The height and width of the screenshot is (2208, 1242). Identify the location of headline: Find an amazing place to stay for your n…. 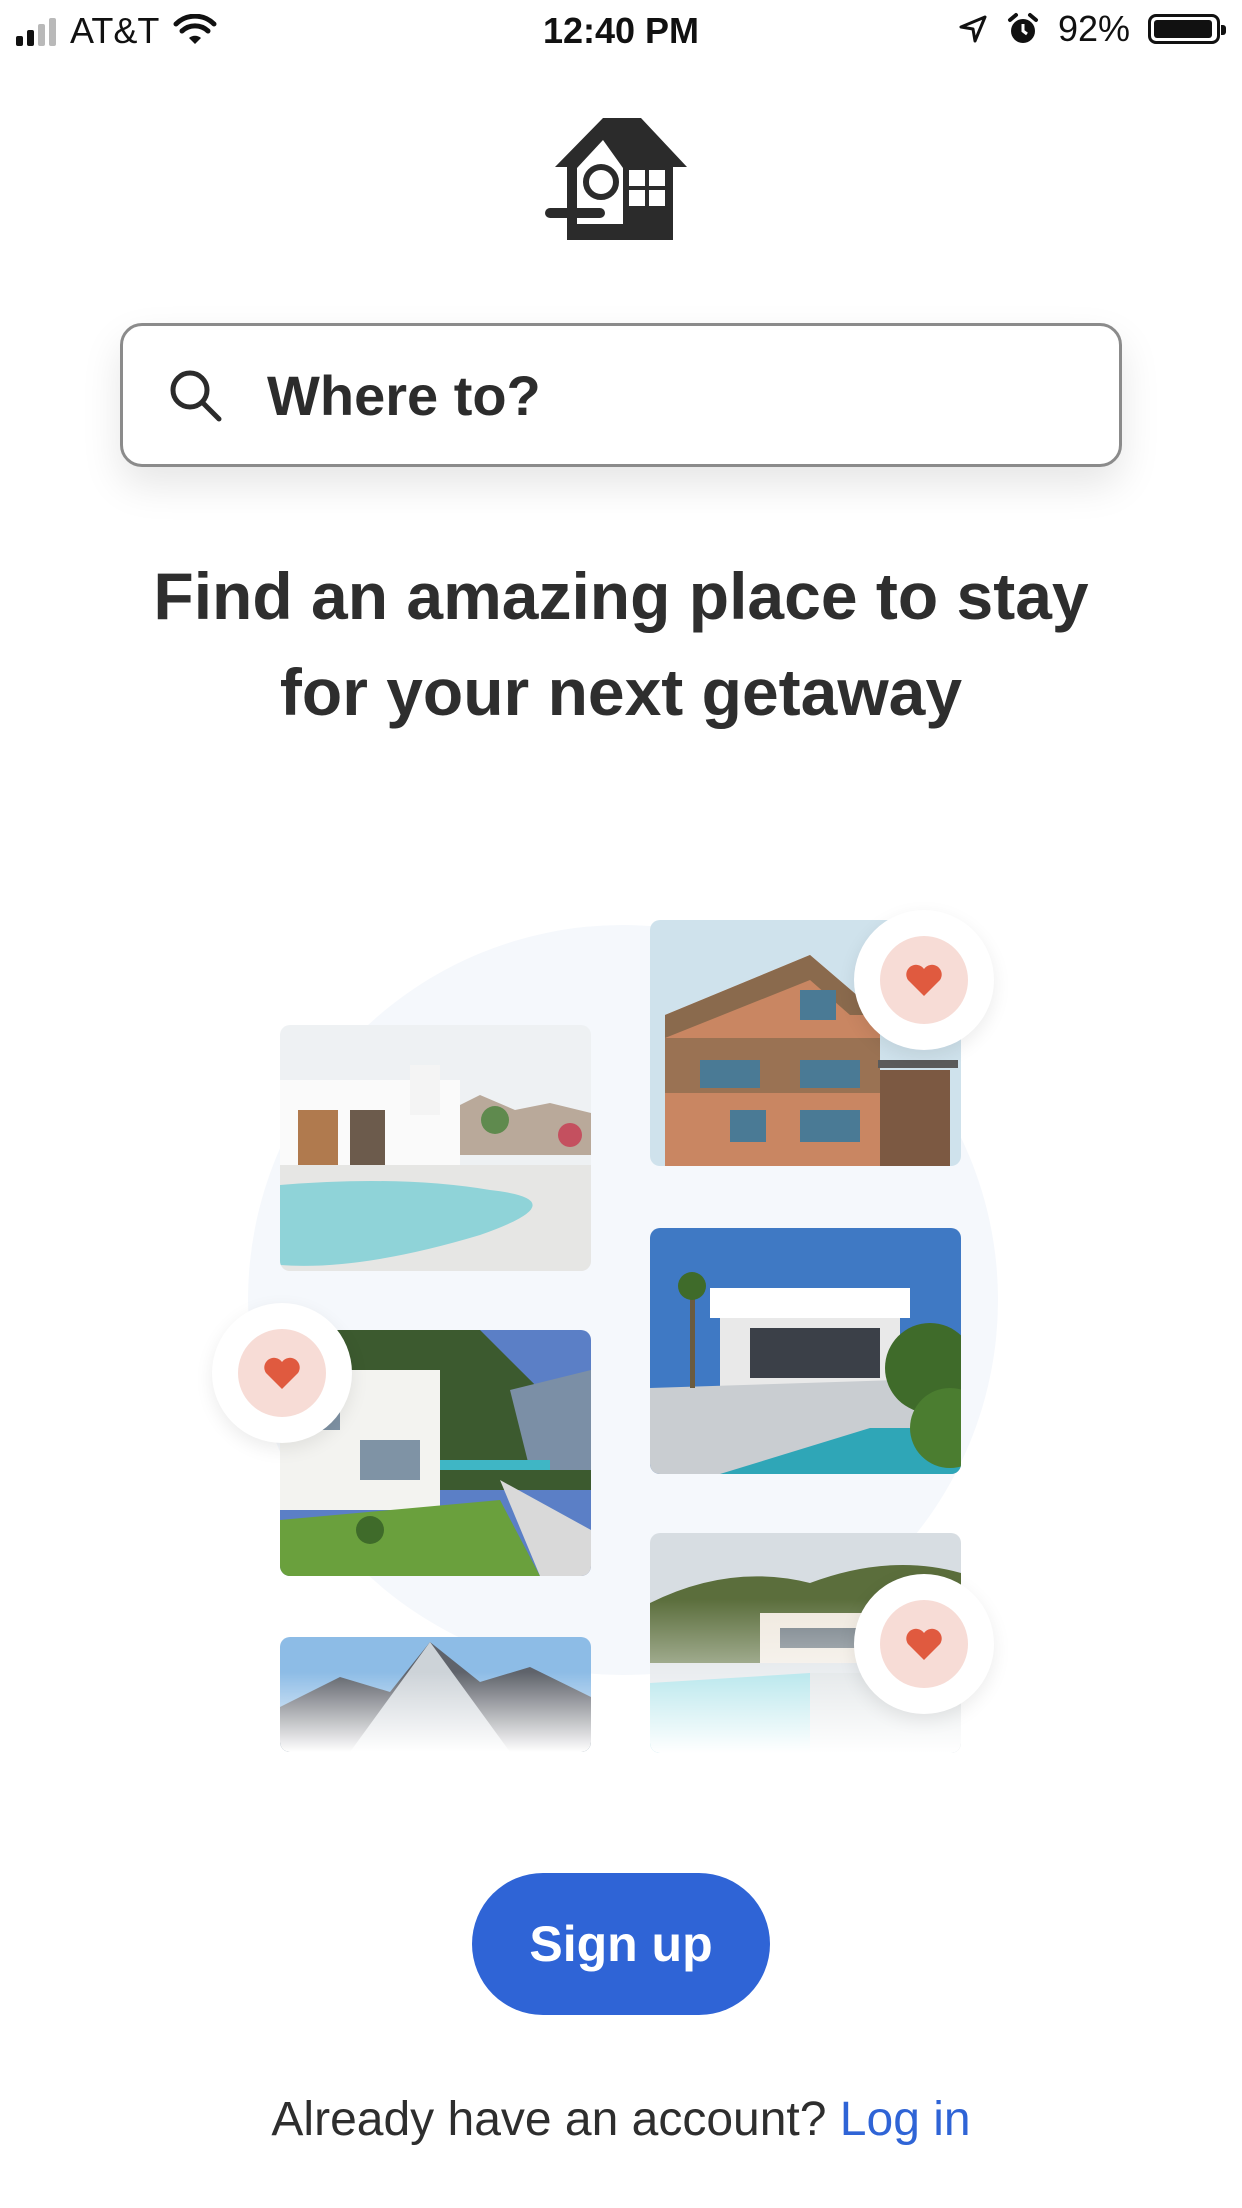
(621, 644).